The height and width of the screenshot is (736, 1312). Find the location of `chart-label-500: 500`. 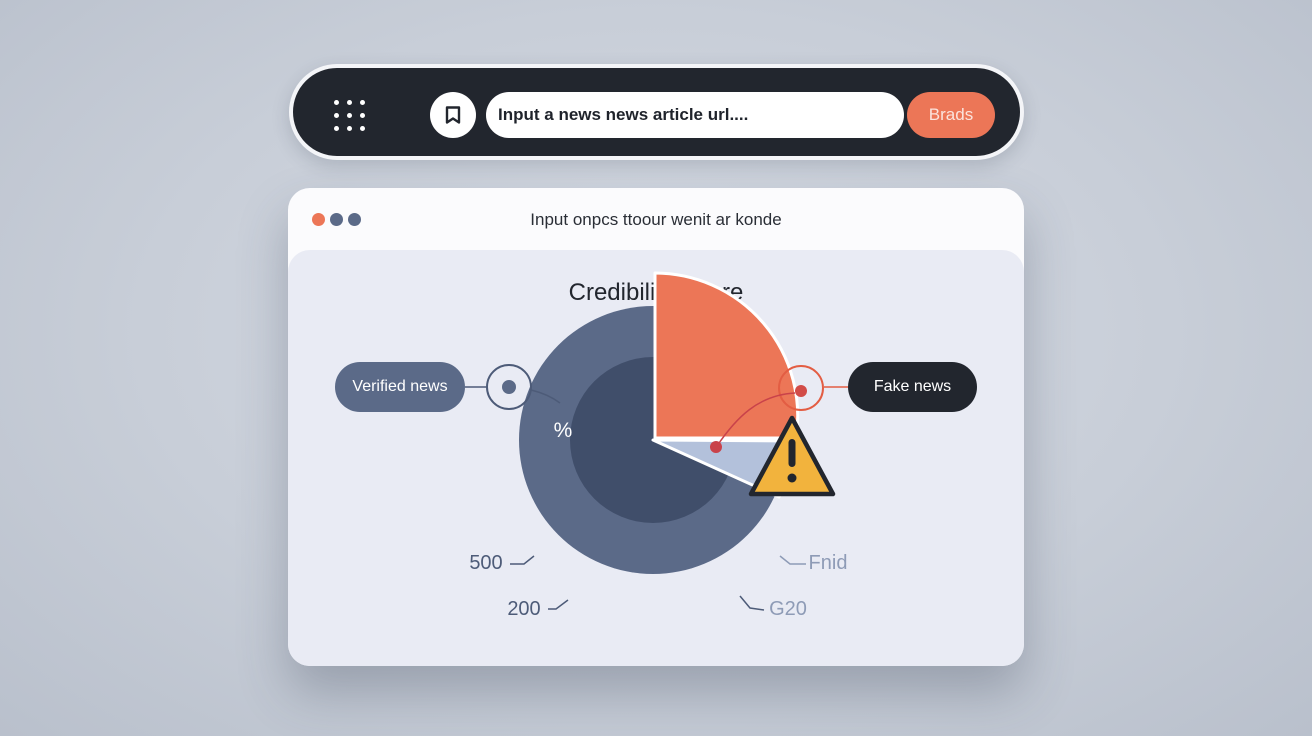

chart-label-500: 500 is located at coordinates (485, 563).